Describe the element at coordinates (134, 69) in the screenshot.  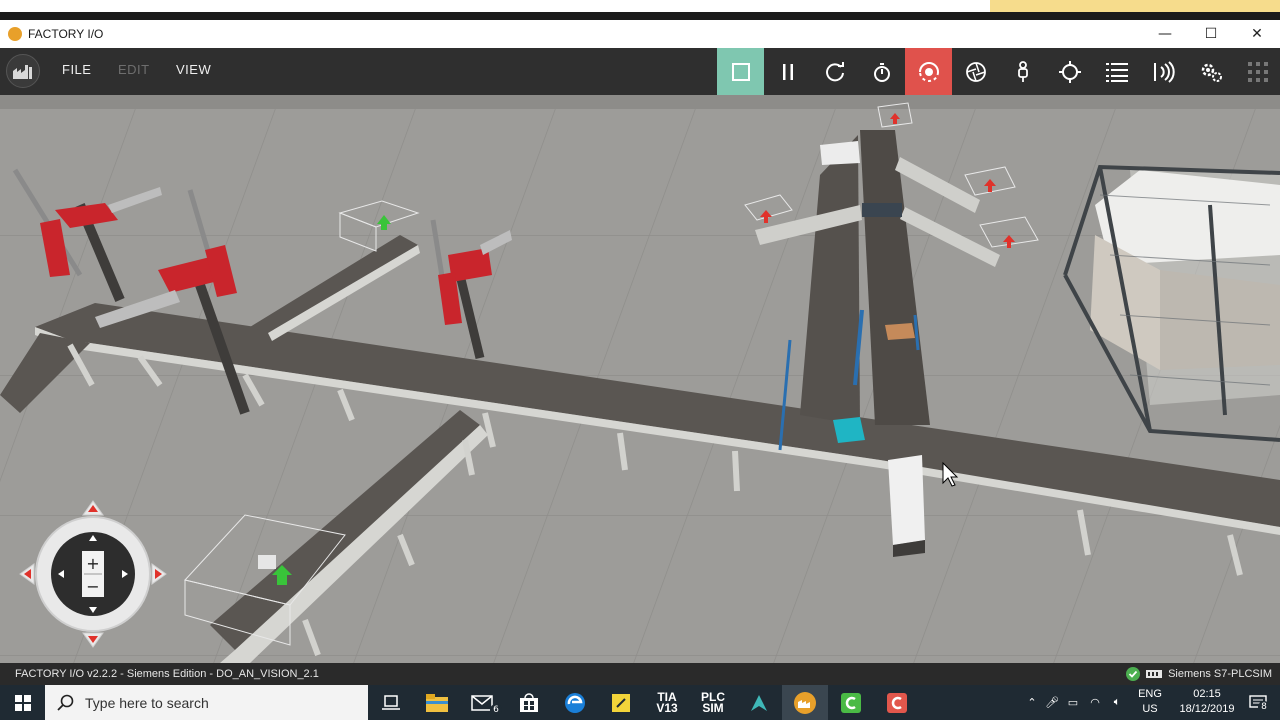
I see `menu-edit: EDIT` at that location.